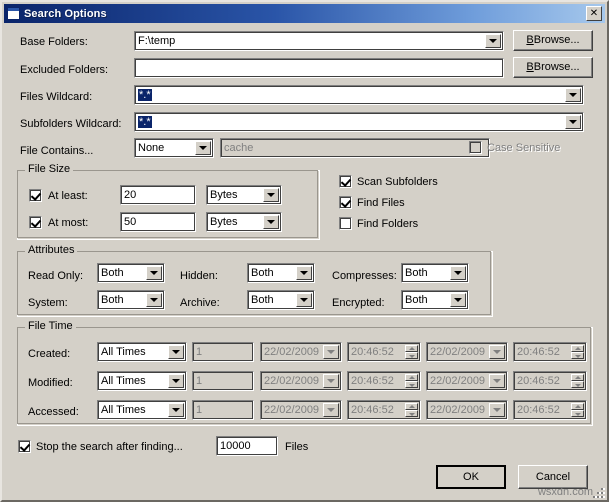 The width and height of the screenshot is (609, 502). I want to click on ok-button: OK, so click(471, 477).